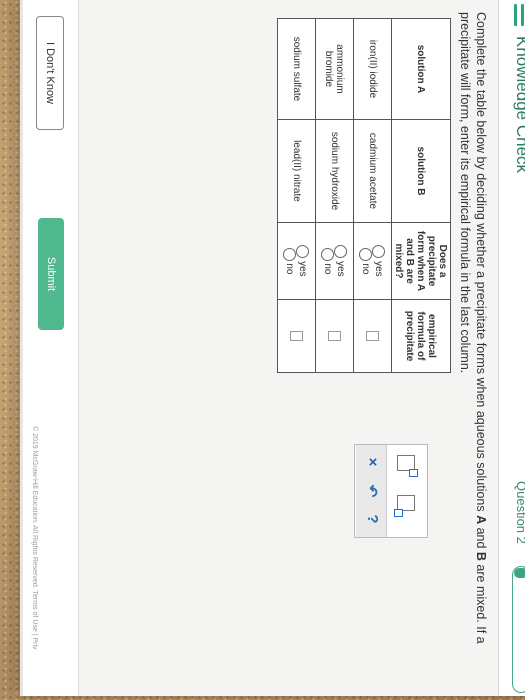  I want to click on progress-fill, so click(519, 573).